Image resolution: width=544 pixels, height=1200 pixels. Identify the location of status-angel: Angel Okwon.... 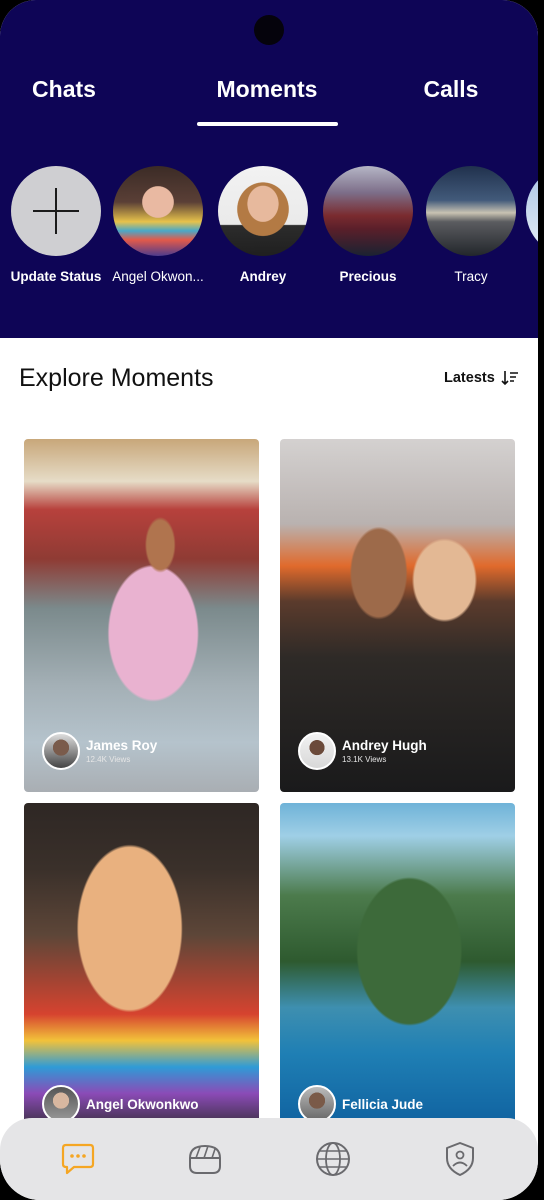
(158, 225).